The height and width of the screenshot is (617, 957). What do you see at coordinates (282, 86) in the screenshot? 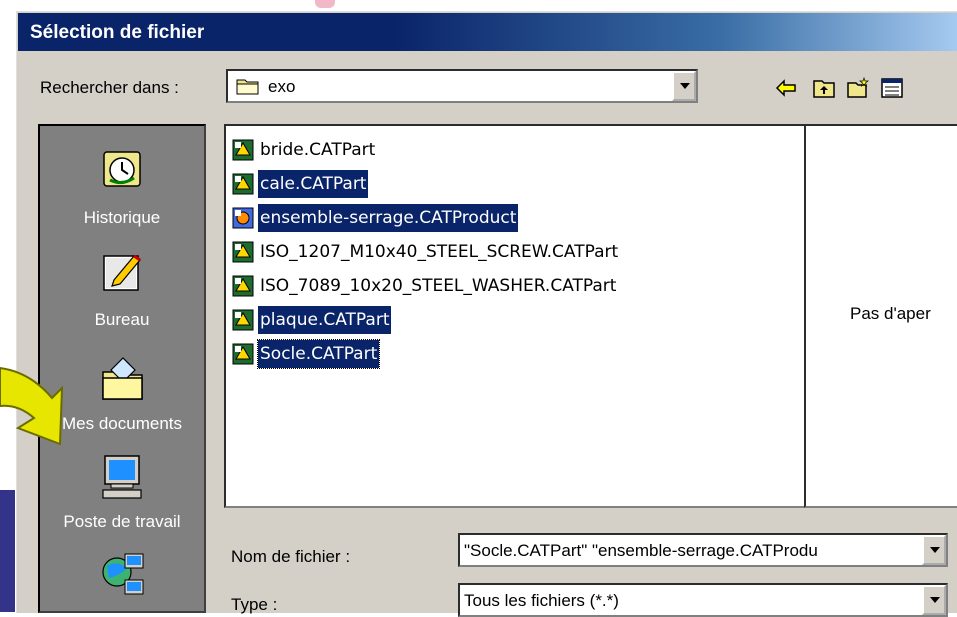
I see `look-in-value: exo` at bounding box center [282, 86].